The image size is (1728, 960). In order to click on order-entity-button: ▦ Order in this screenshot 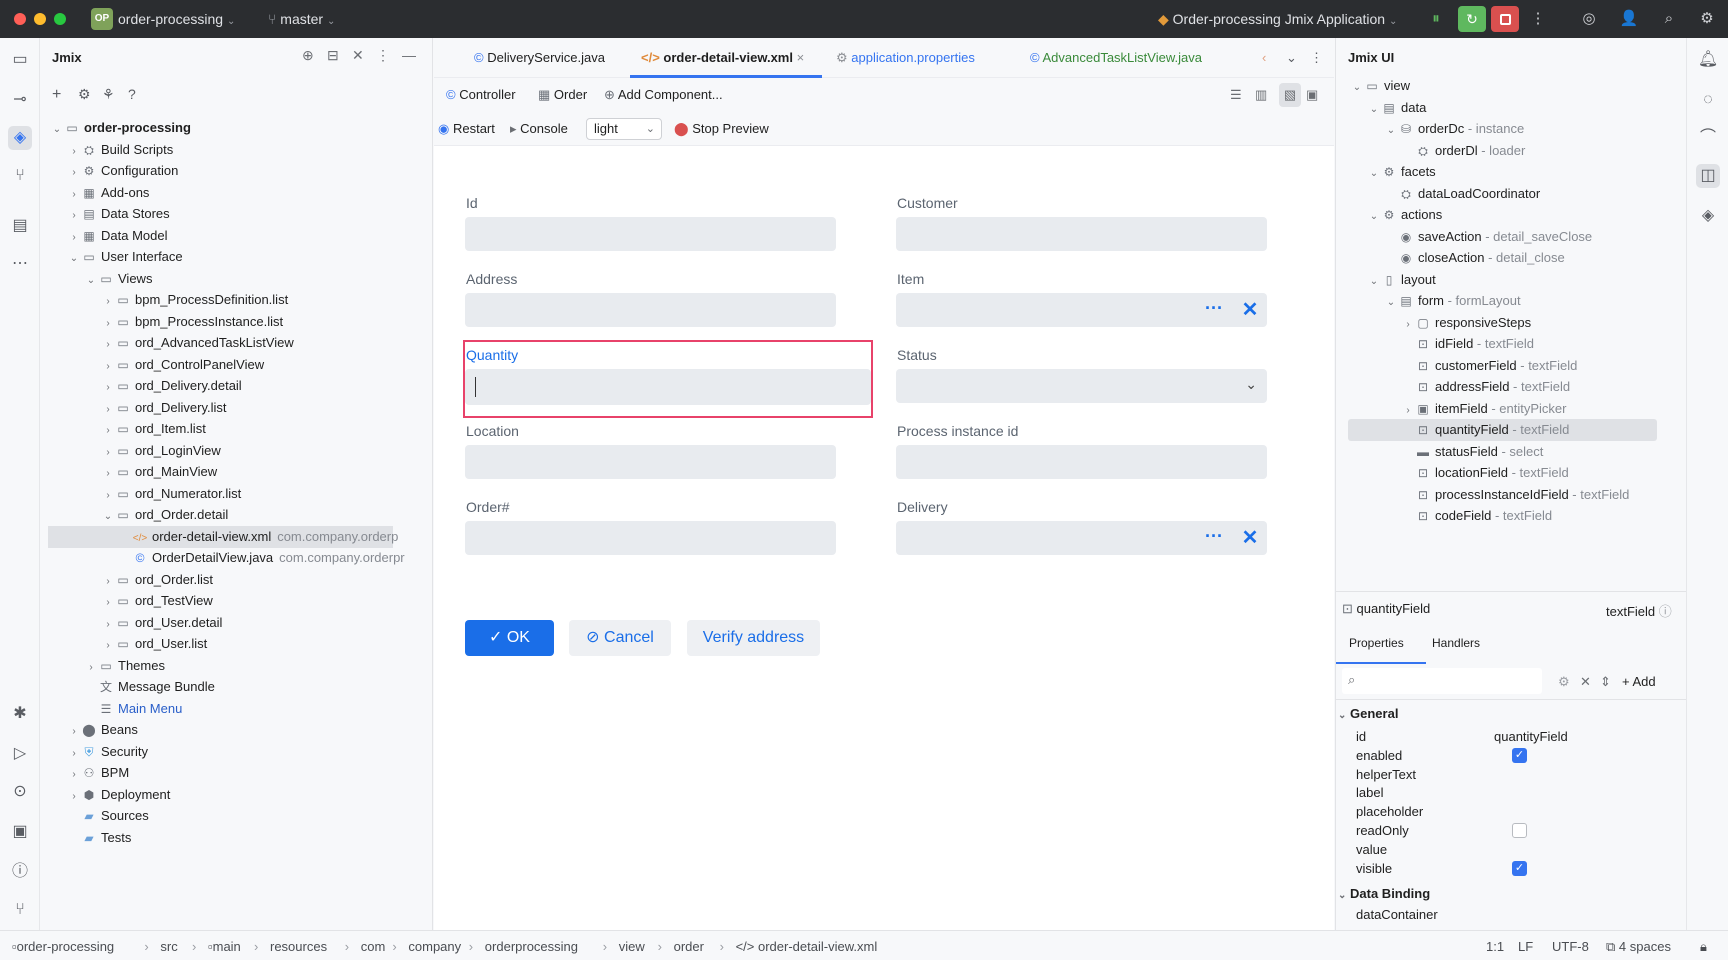, I will do `click(562, 95)`.